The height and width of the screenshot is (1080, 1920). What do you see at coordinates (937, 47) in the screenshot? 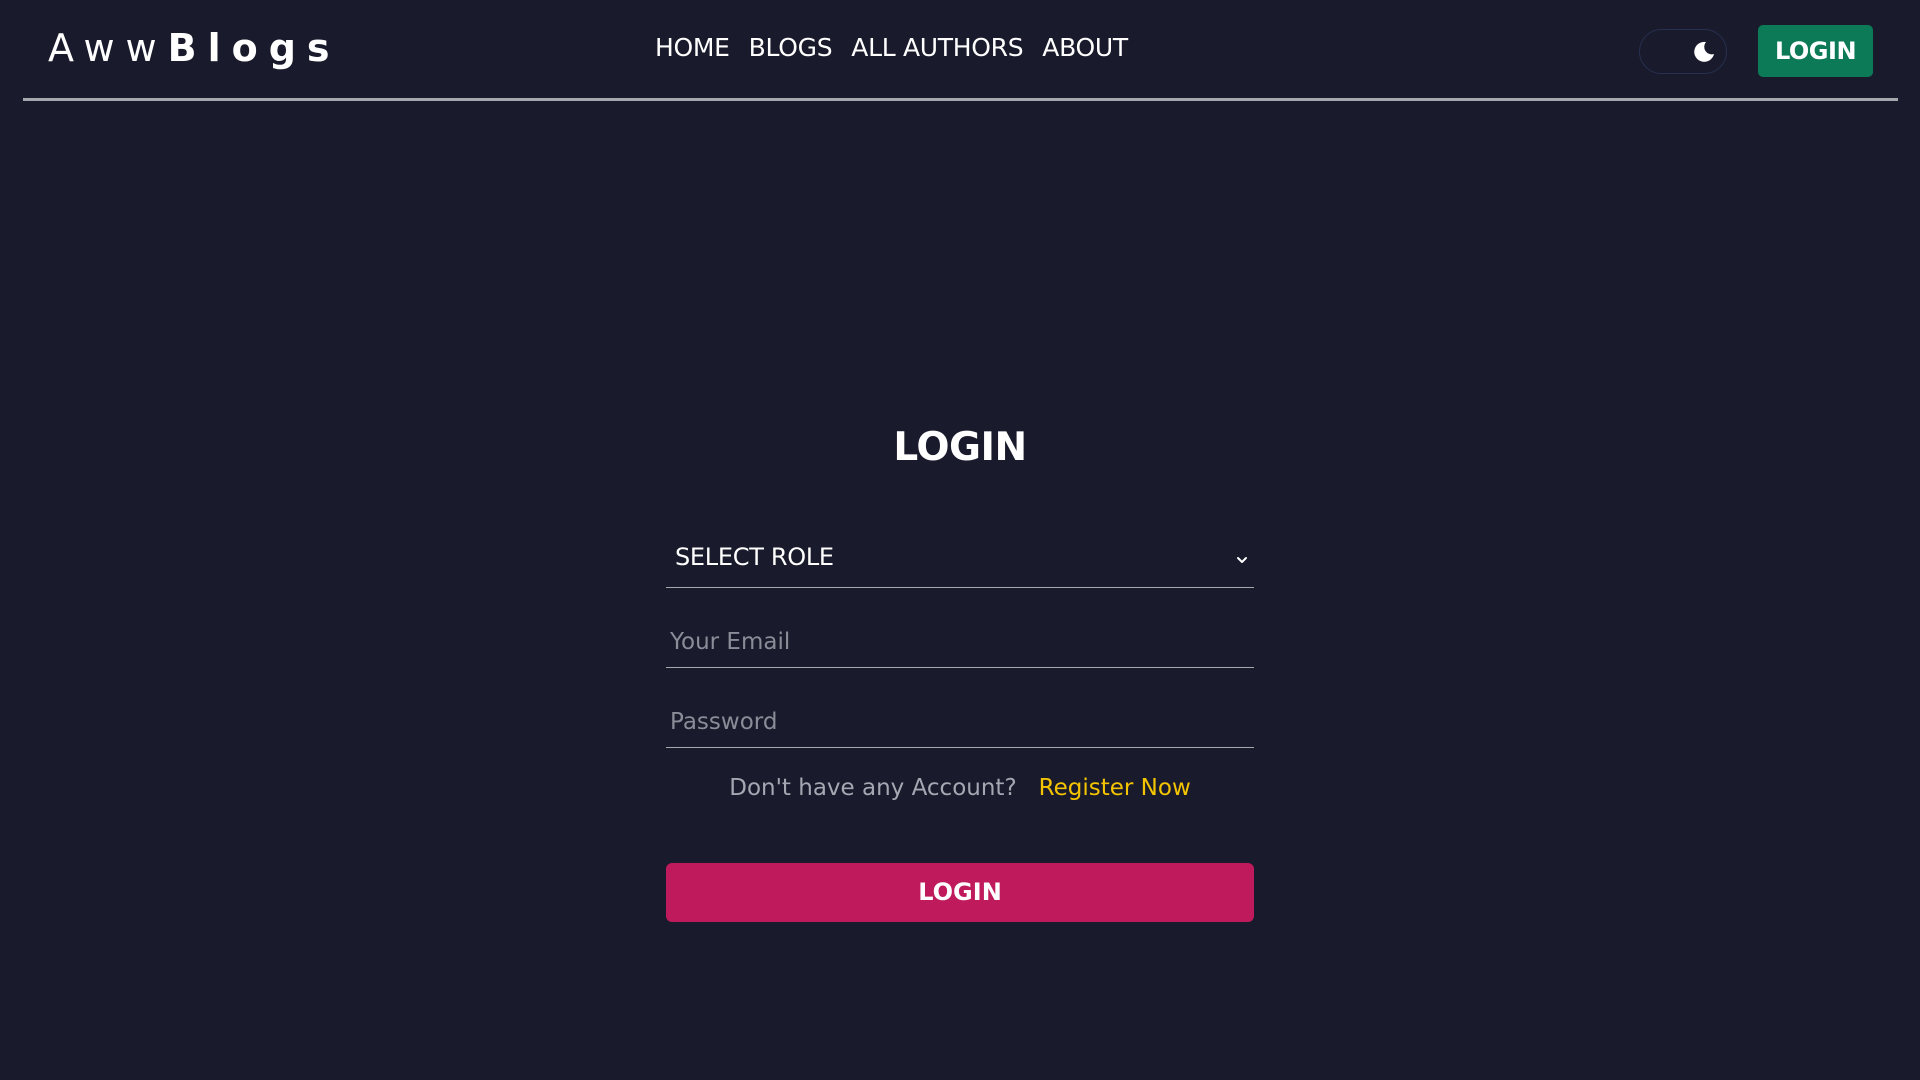
I see `nav-all-authors: ALL AUTHORS` at bounding box center [937, 47].